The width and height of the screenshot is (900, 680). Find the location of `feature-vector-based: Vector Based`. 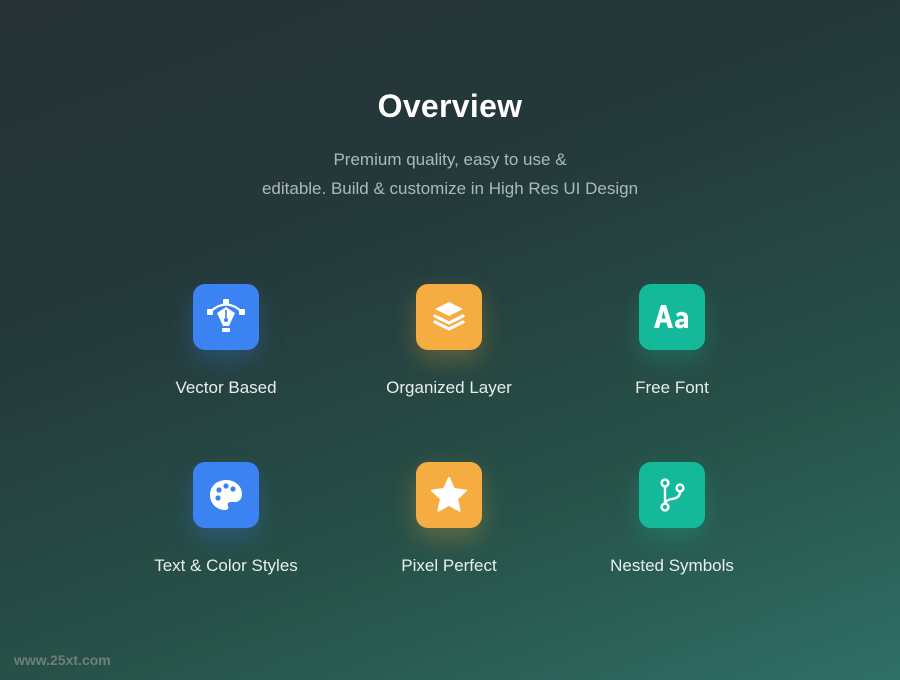

feature-vector-based: Vector Based is located at coordinates (226, 341).